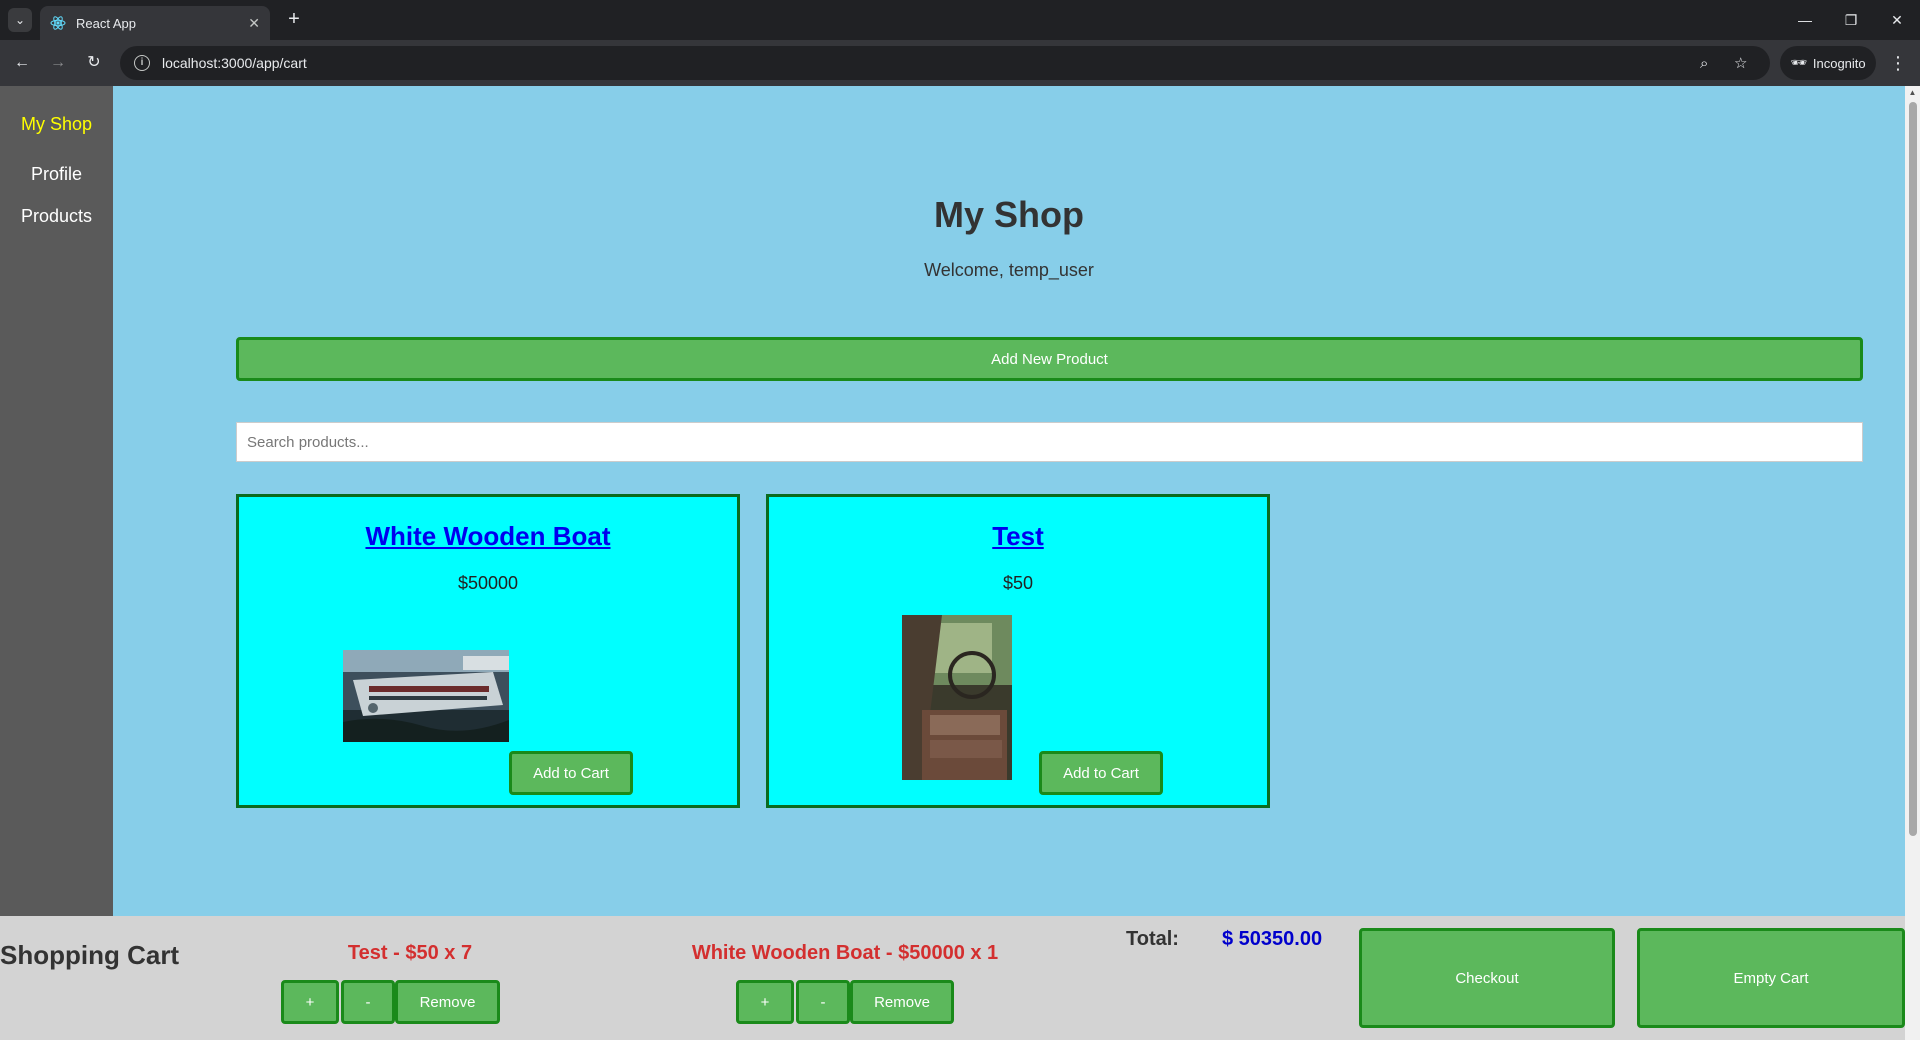  Describe the element at coordinates (1018, 583) in the screenshot. I see `product-price: $50` at that location.